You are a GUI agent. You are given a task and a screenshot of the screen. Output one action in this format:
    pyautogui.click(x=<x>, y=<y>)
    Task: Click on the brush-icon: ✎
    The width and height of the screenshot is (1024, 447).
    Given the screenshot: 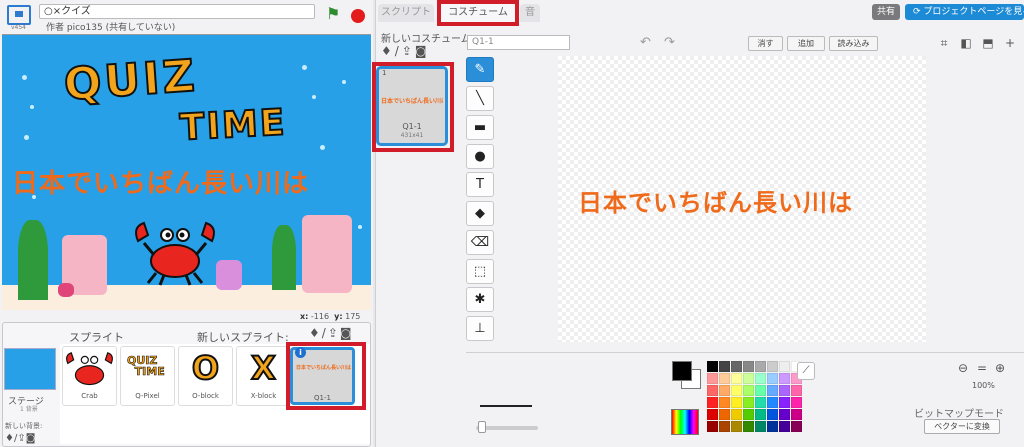 What is the action you would take?
    pyautogui.click(x=480, y=69)
    